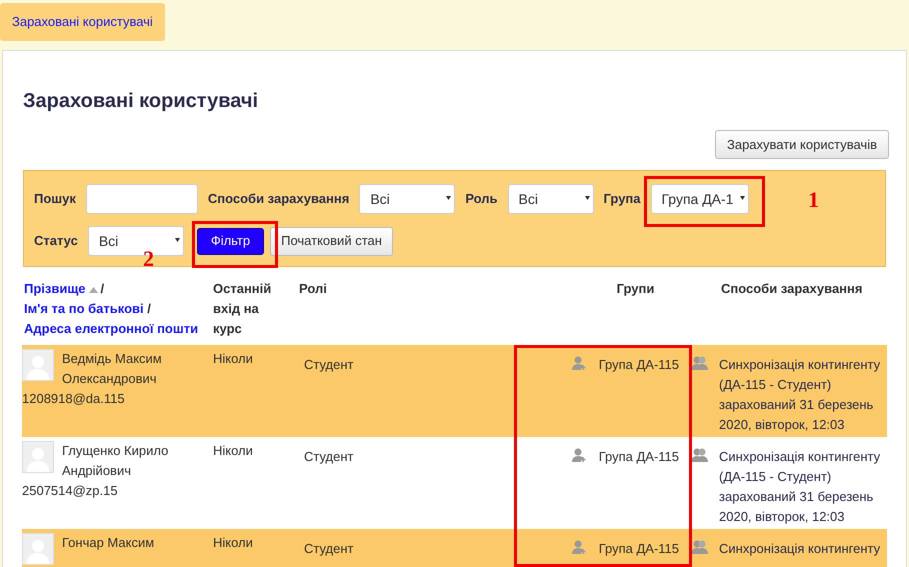 The image size is (909, 567). What do you see at coordinates (117, 543) in the screenshot?
I see `user-name: Гончар Максим` at bounding box center [117, 543].